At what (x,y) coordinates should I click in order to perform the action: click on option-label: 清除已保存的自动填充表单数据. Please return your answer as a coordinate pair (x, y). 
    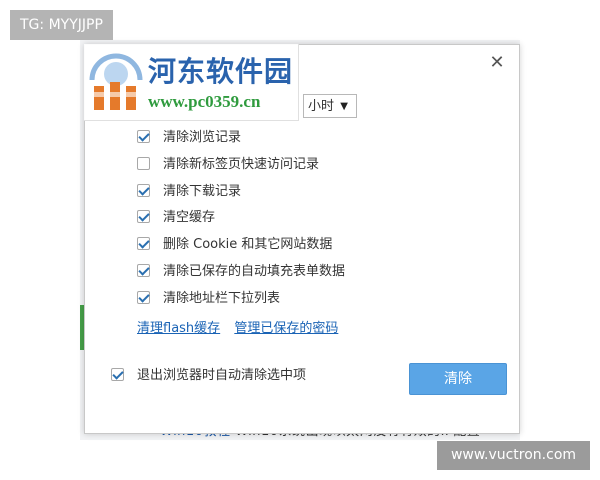
    Looking at the image, I should click on (254, 271).